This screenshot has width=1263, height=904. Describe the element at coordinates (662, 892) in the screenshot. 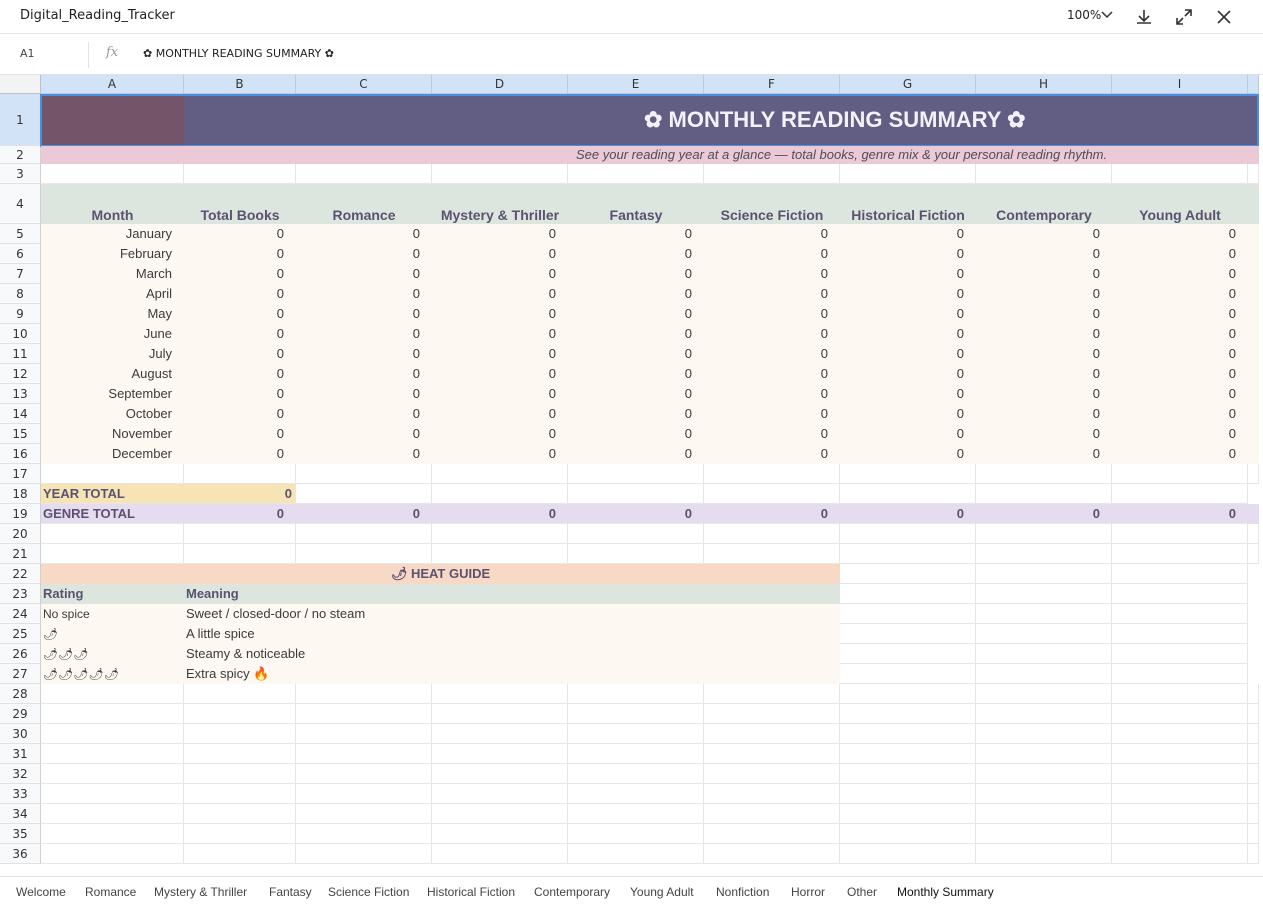

I see `sheet-tab-young-adult: Young Adult` at that location.